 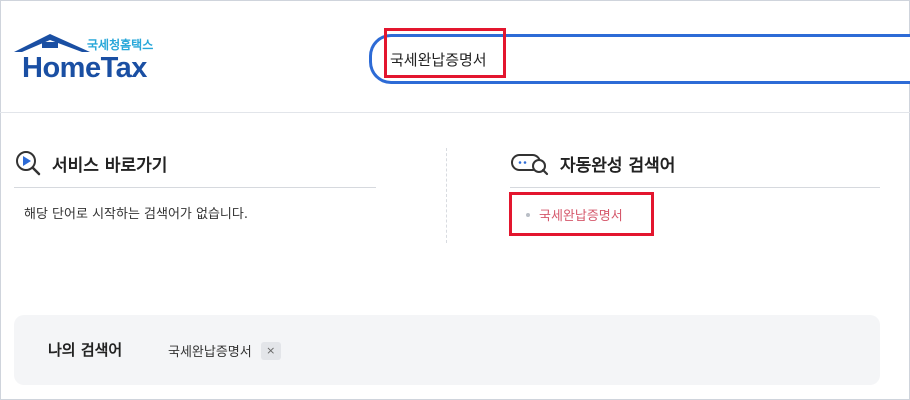 What do you see at coordinates (195, 163) in the screenshot?
I see `service-shortcut-heading: 서비스 바로가기` at bounding box center [195, 163].